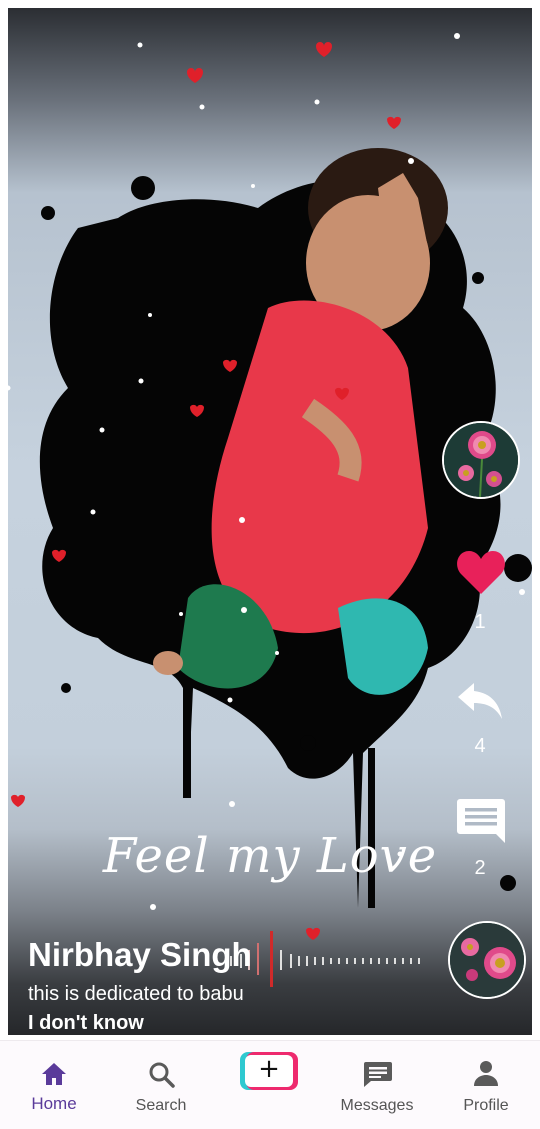  I want to click on profile-icon, so click(486, 1073).